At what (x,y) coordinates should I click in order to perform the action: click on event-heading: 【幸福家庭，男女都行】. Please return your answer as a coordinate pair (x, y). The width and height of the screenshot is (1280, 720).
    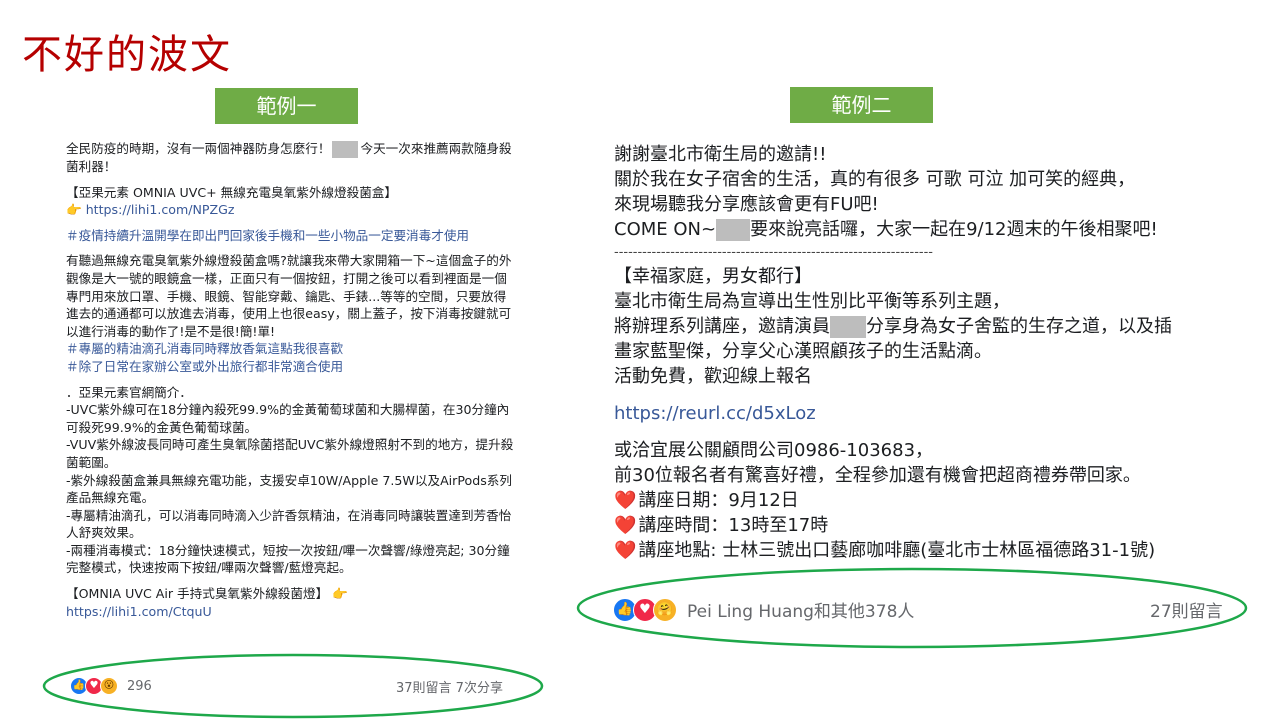
    Looking at the image, I should click on (713, 276).